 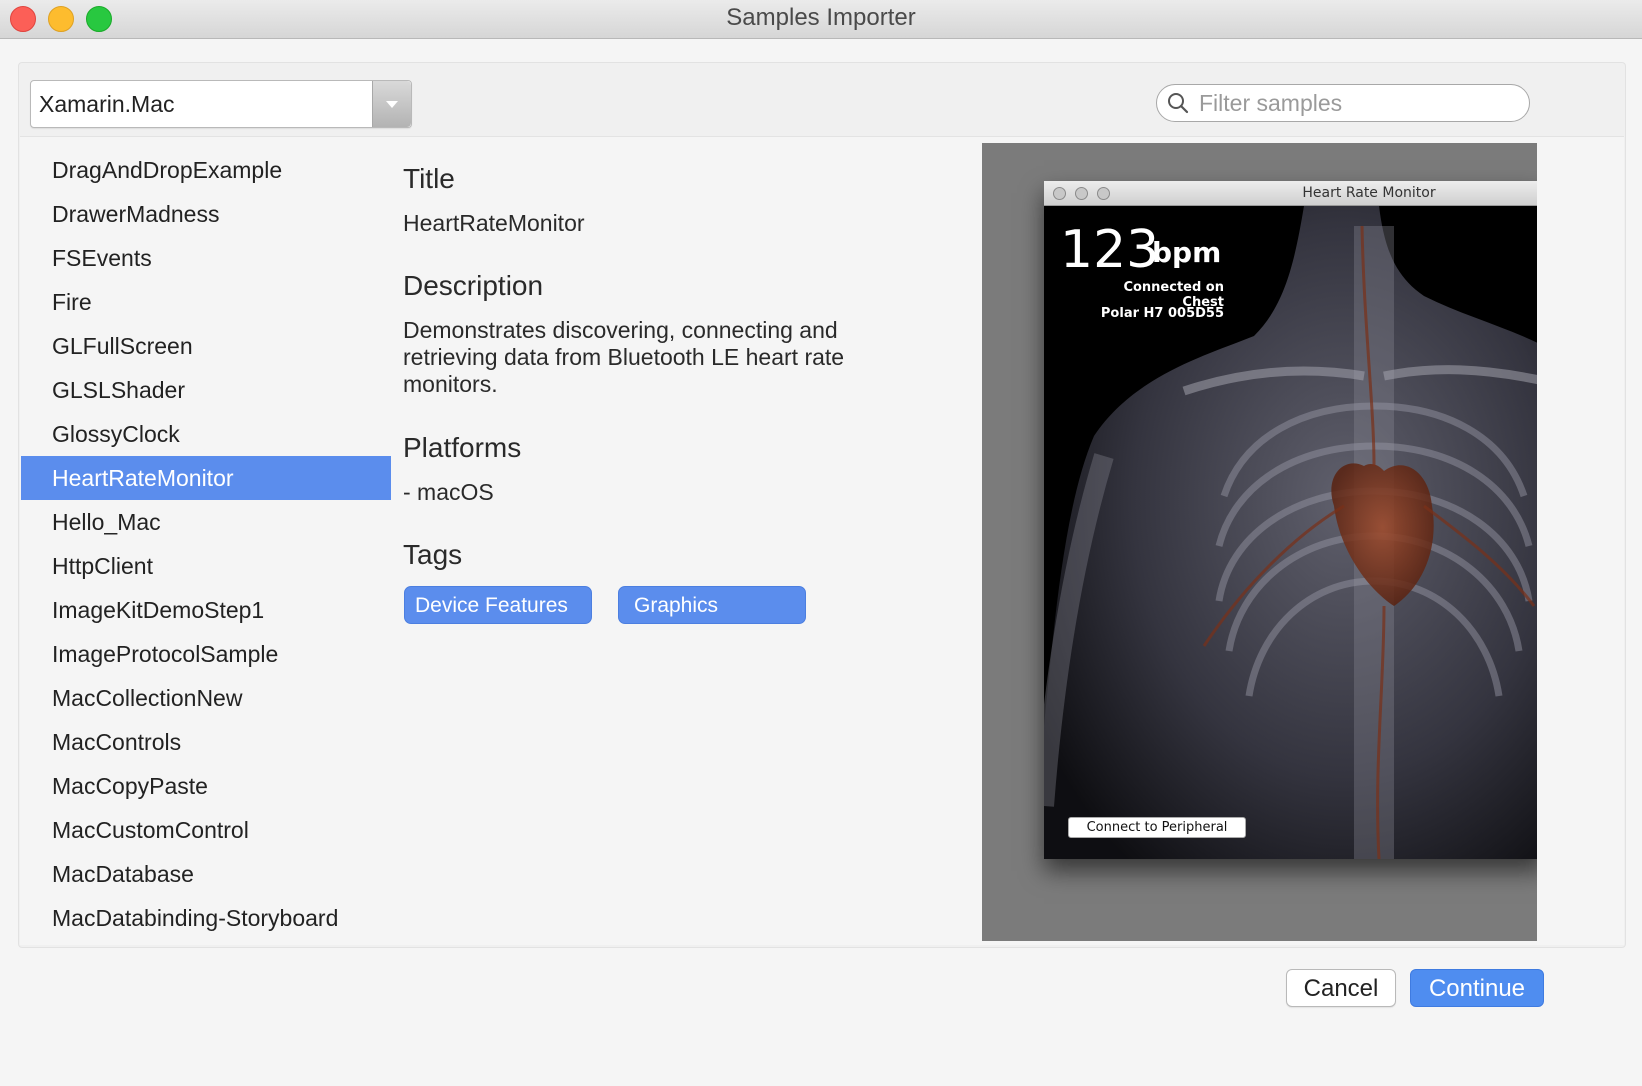 I want to click on preview-window-title: Heart Rate Monitor, so click(x=1369, y=193).